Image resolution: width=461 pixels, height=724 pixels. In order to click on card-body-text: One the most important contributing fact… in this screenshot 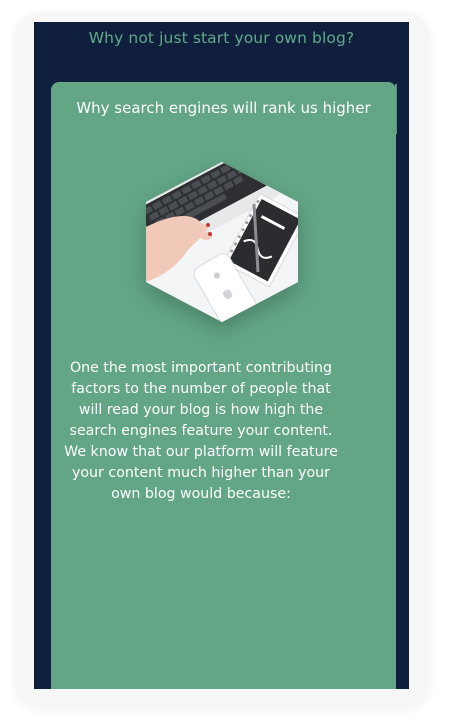, I will do `click(201, 431)`.